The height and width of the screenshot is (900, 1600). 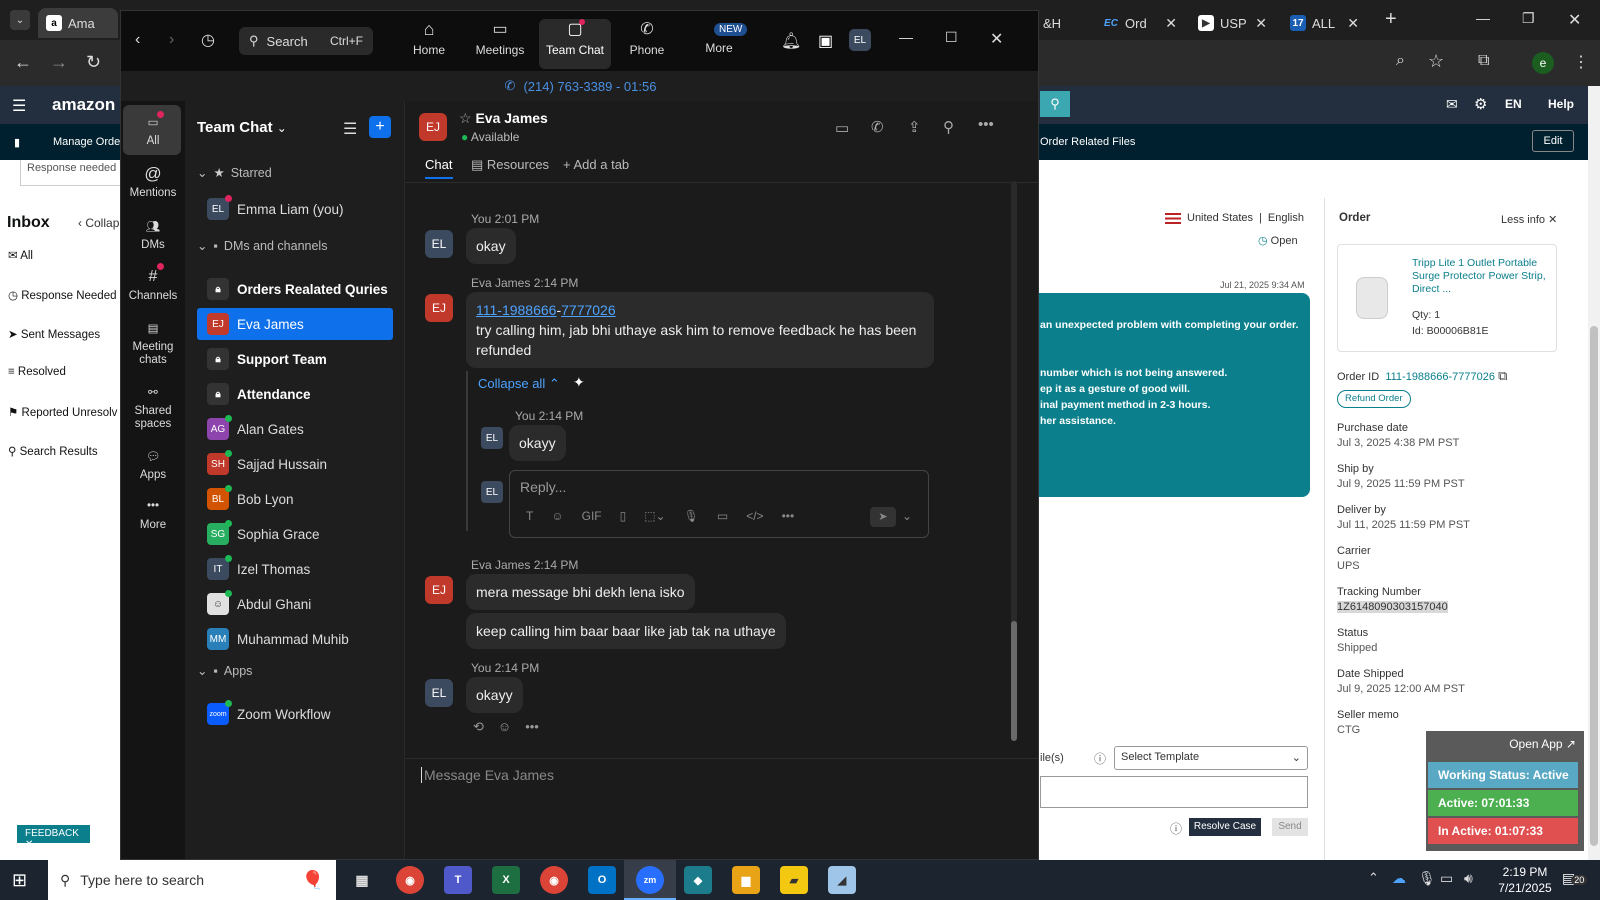 I want to click on browser-tab-h: &H, so click(x=1060, y=23).